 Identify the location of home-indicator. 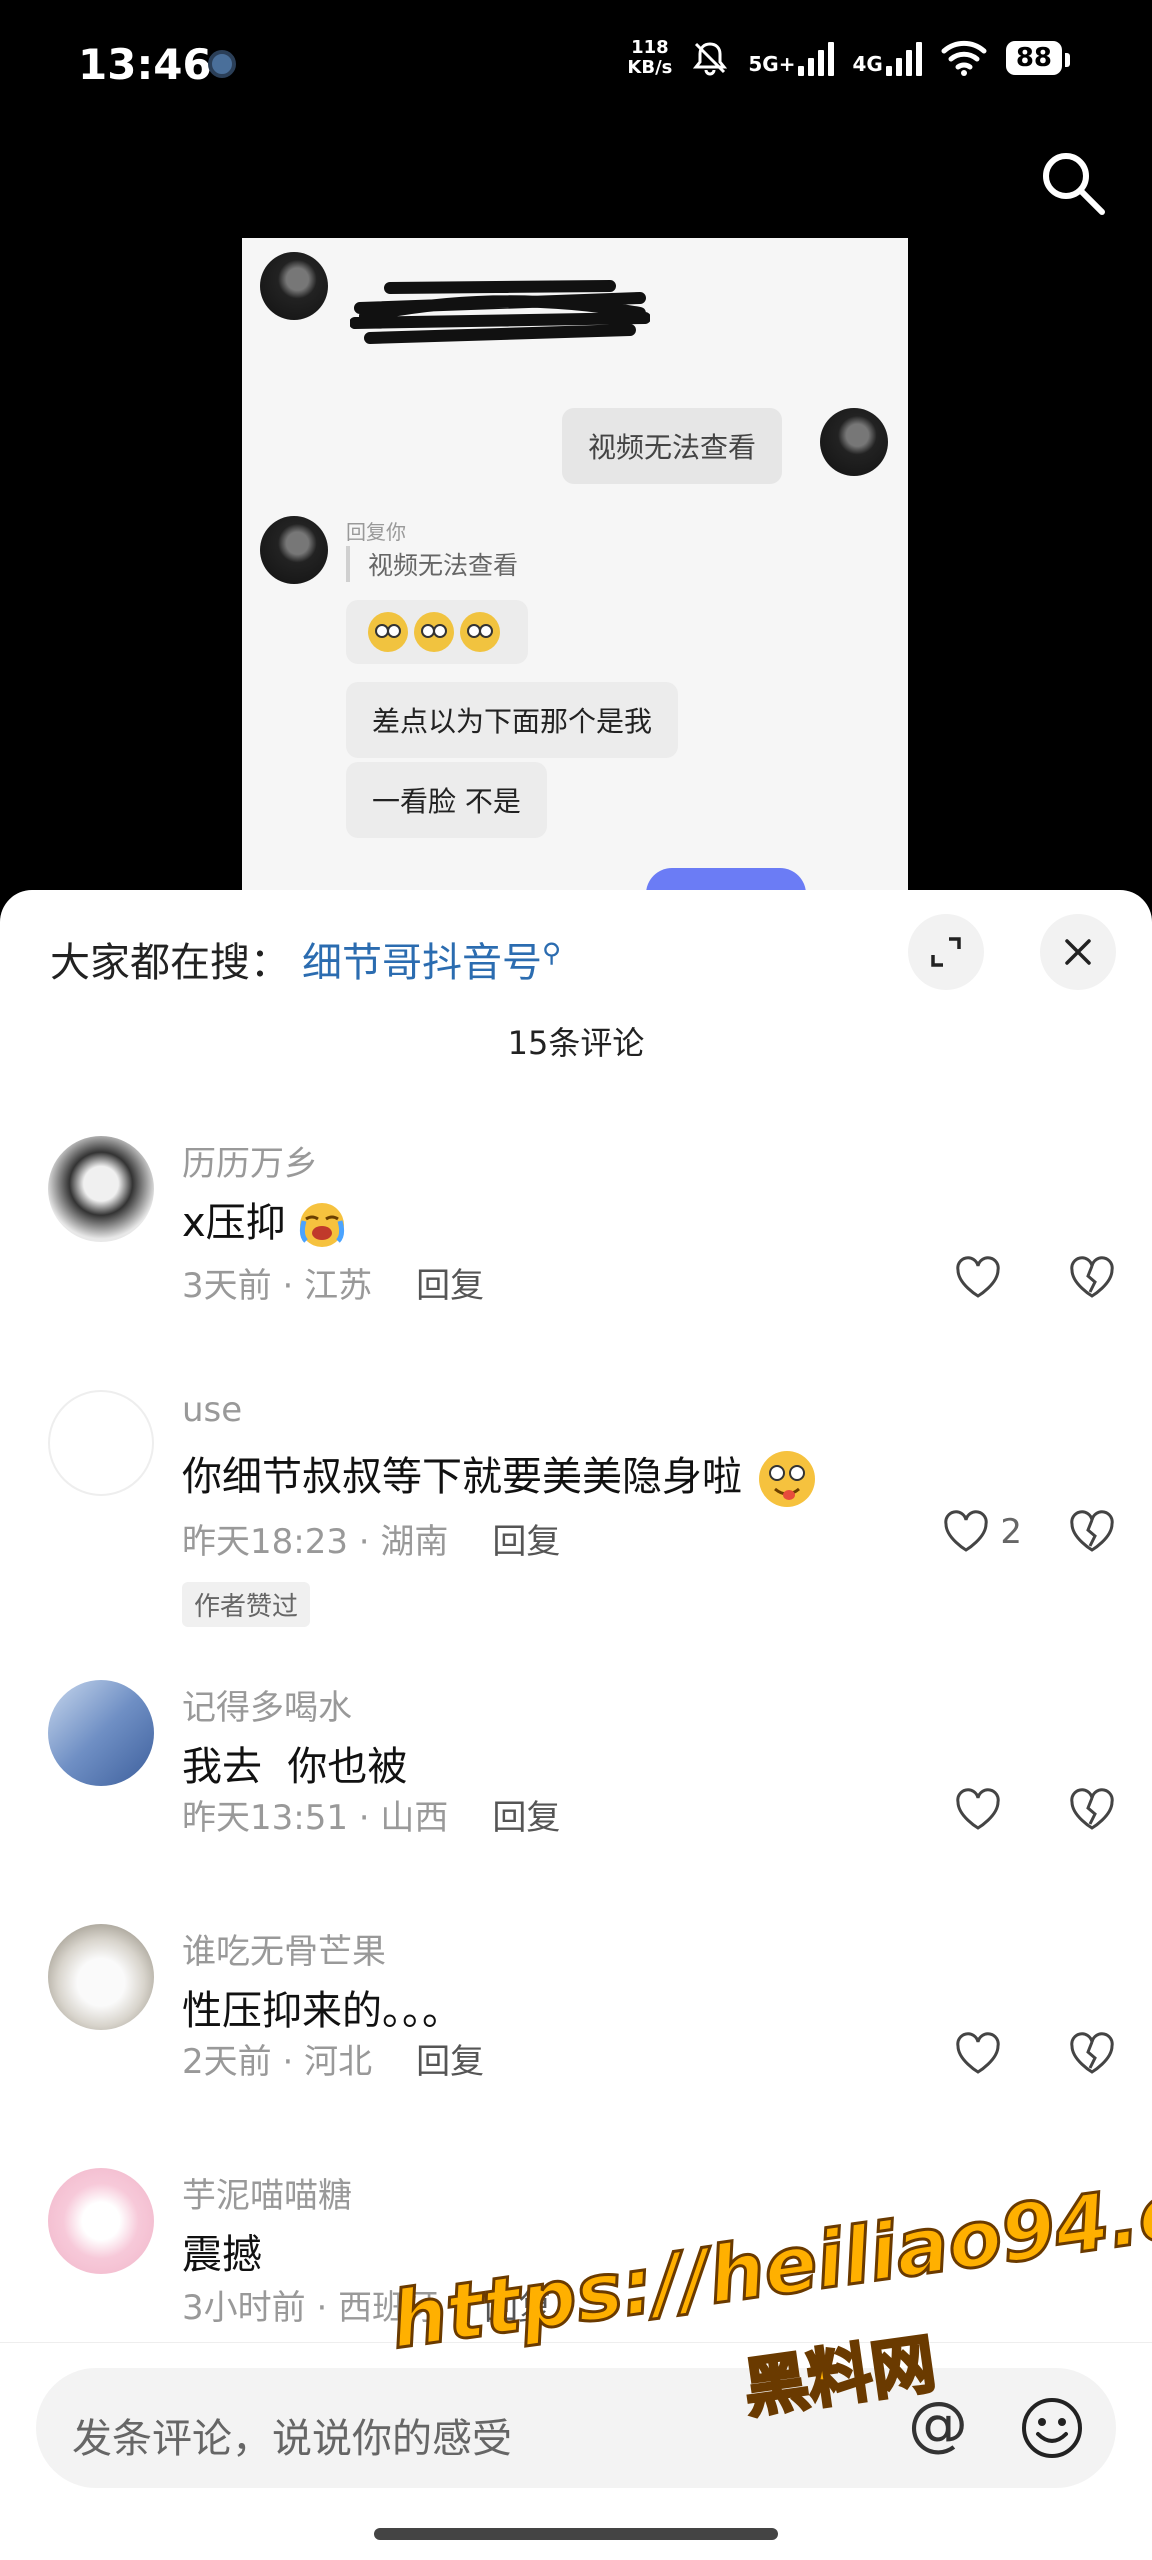
(576, 2534).